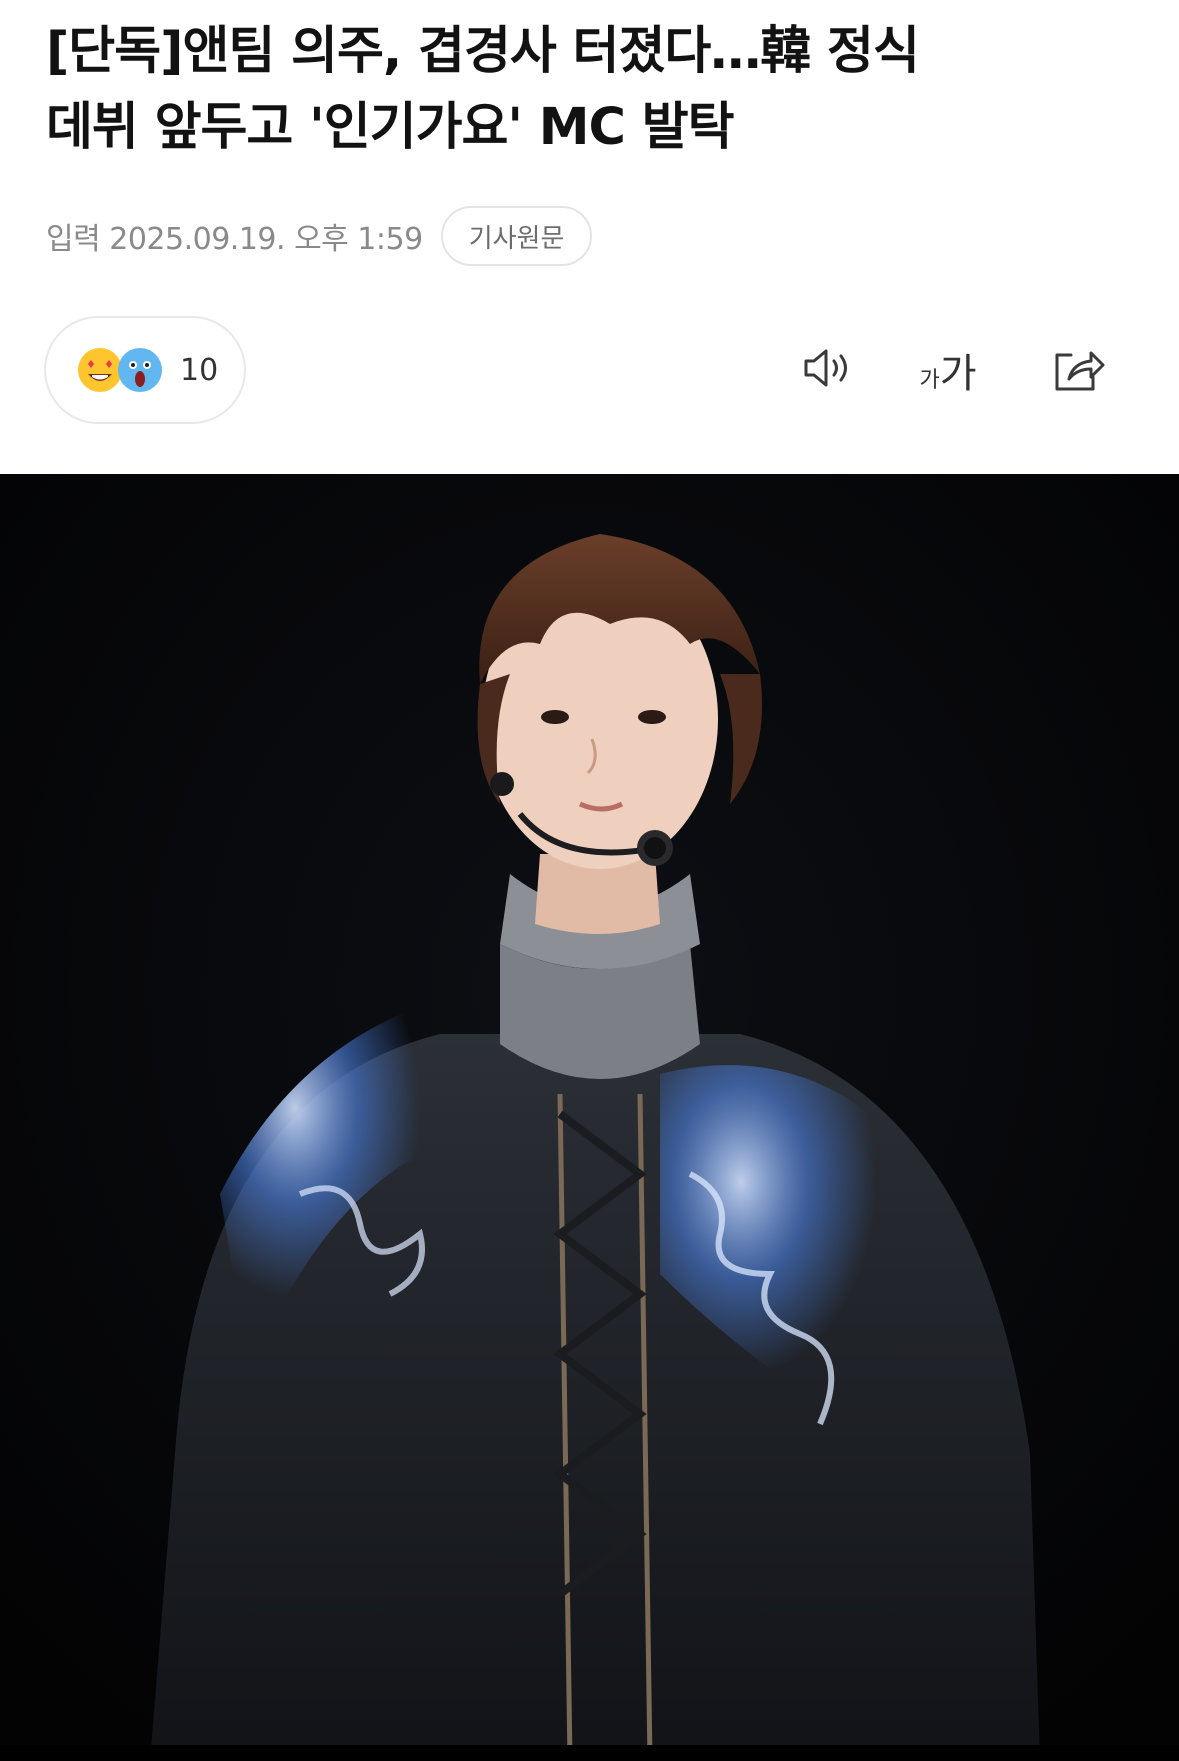  What do you see at coordinates (140, 370) in the screenshot?
I see `shocked-emoji-icon` at bounding box center [140, 370].